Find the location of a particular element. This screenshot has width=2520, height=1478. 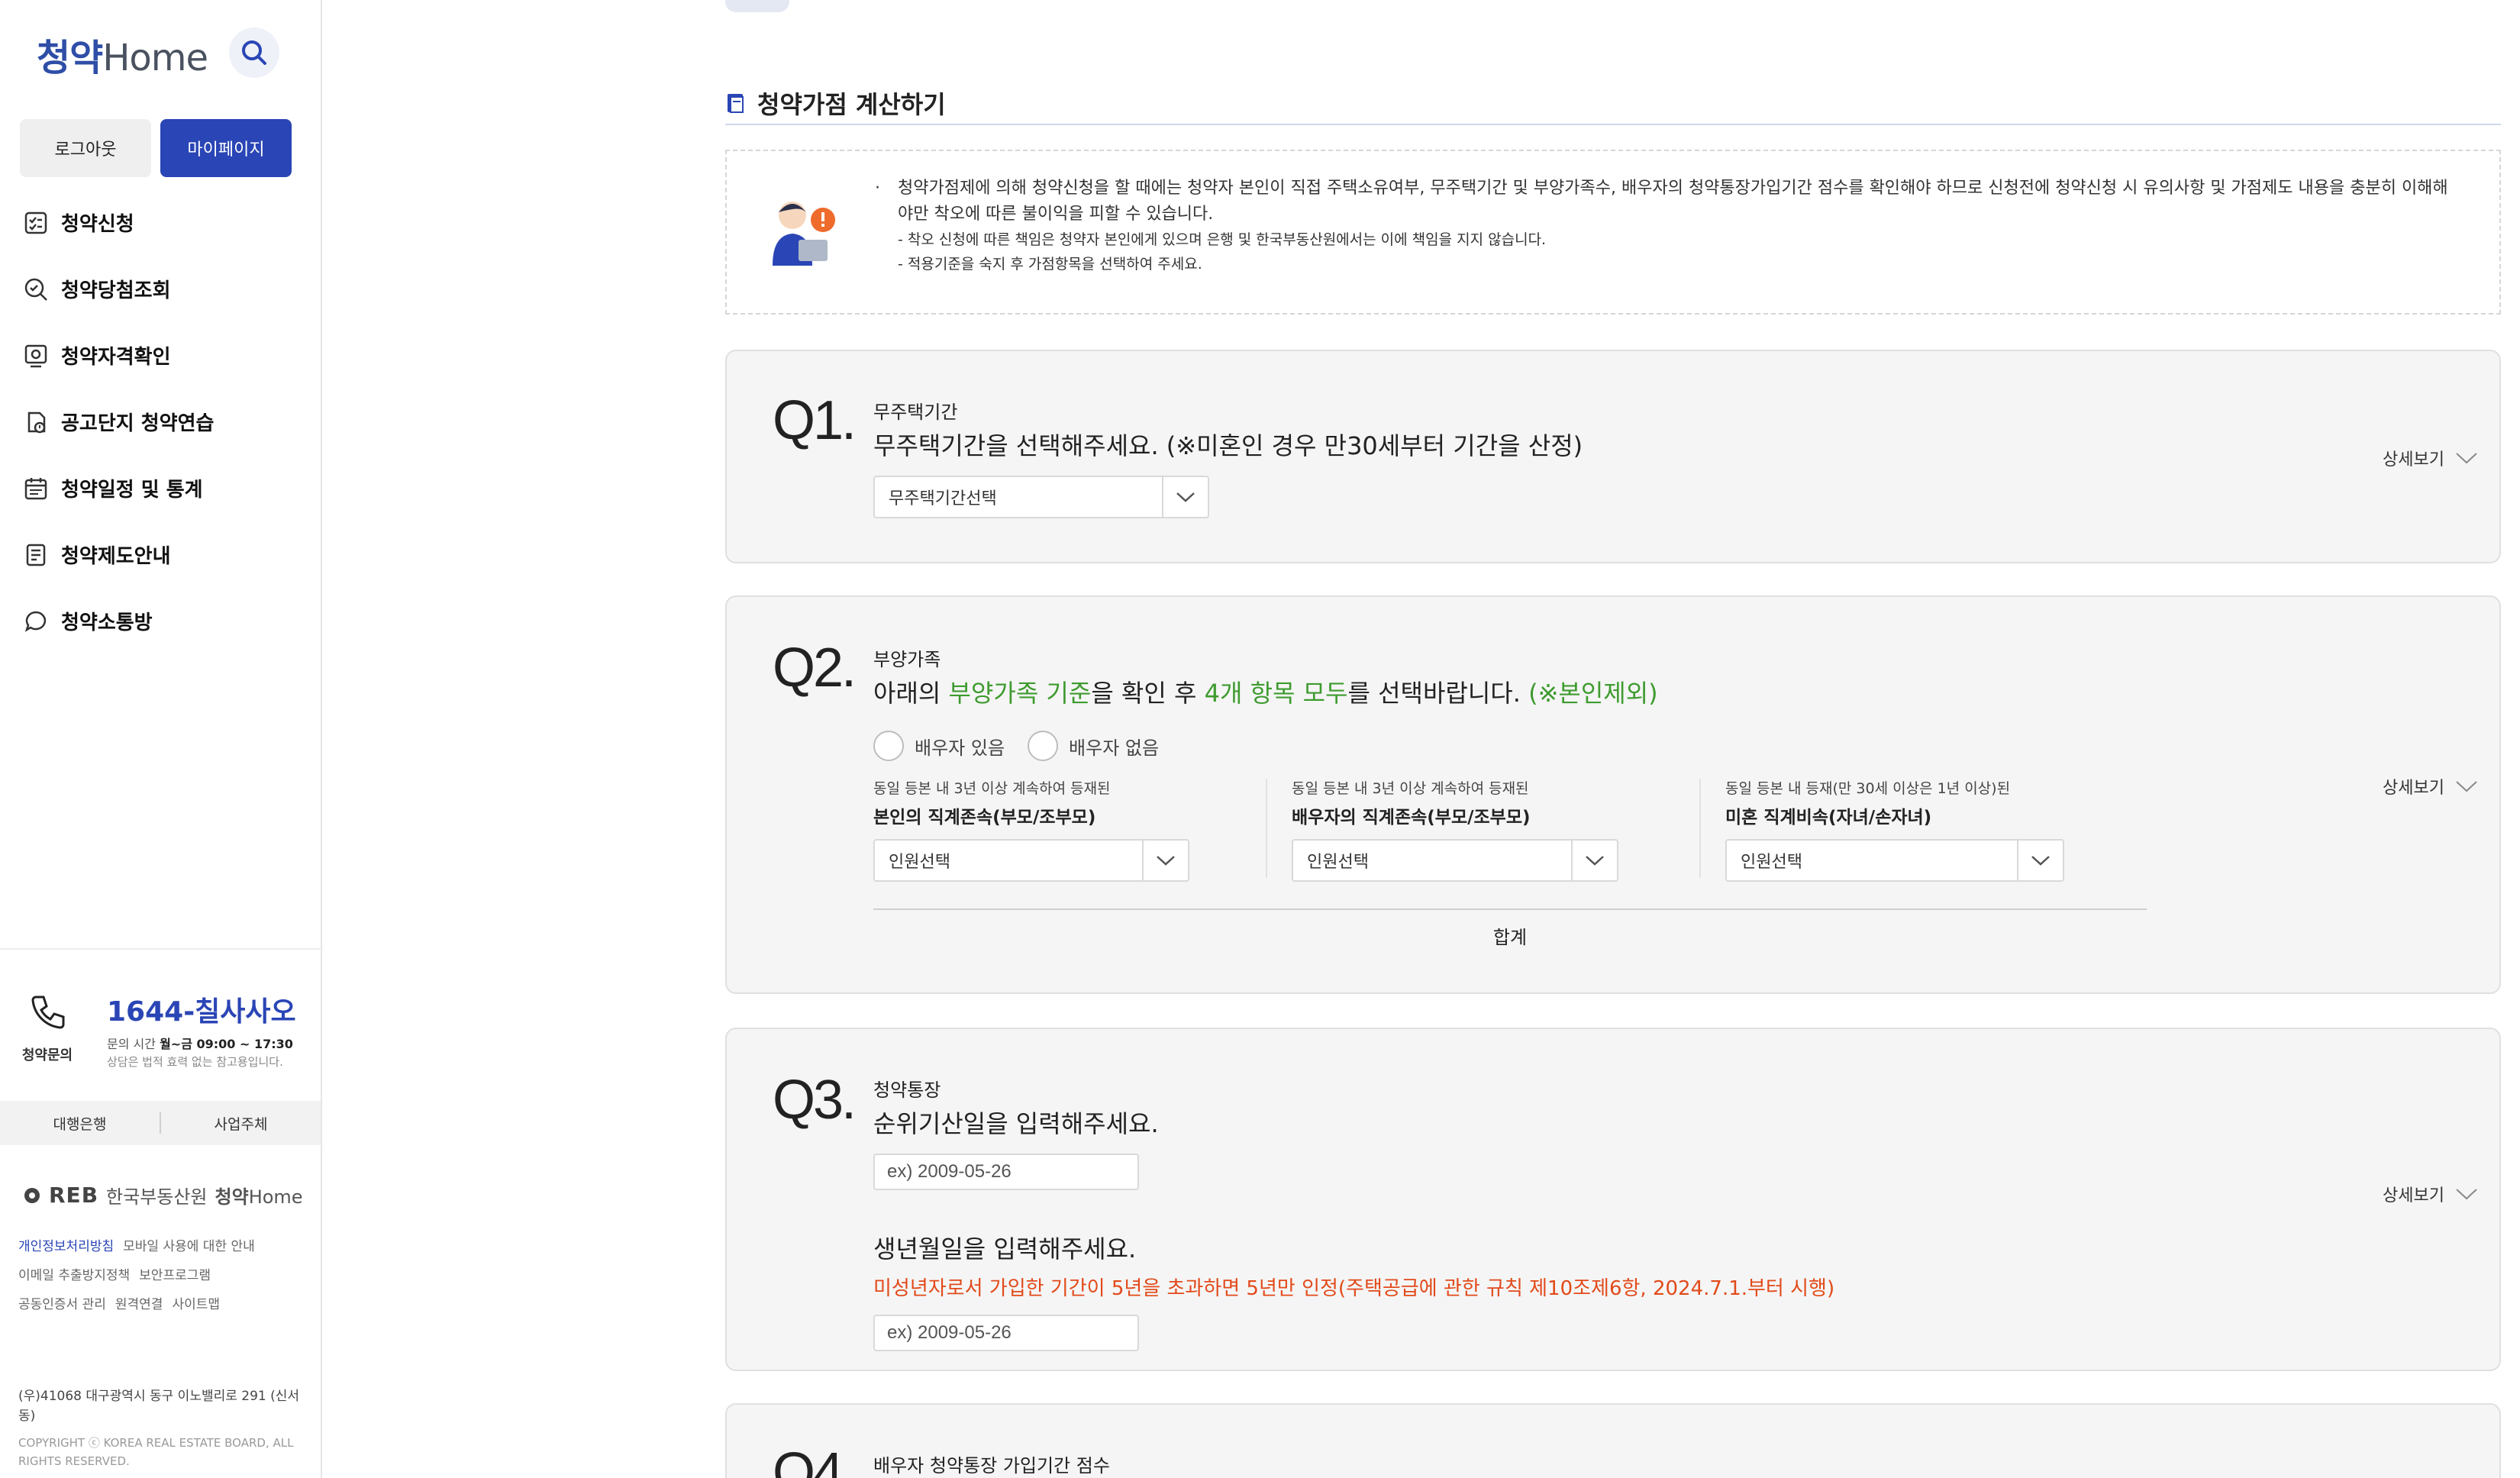

link-sitemap: 사이트맵 is located at coordinates (196, 1304).